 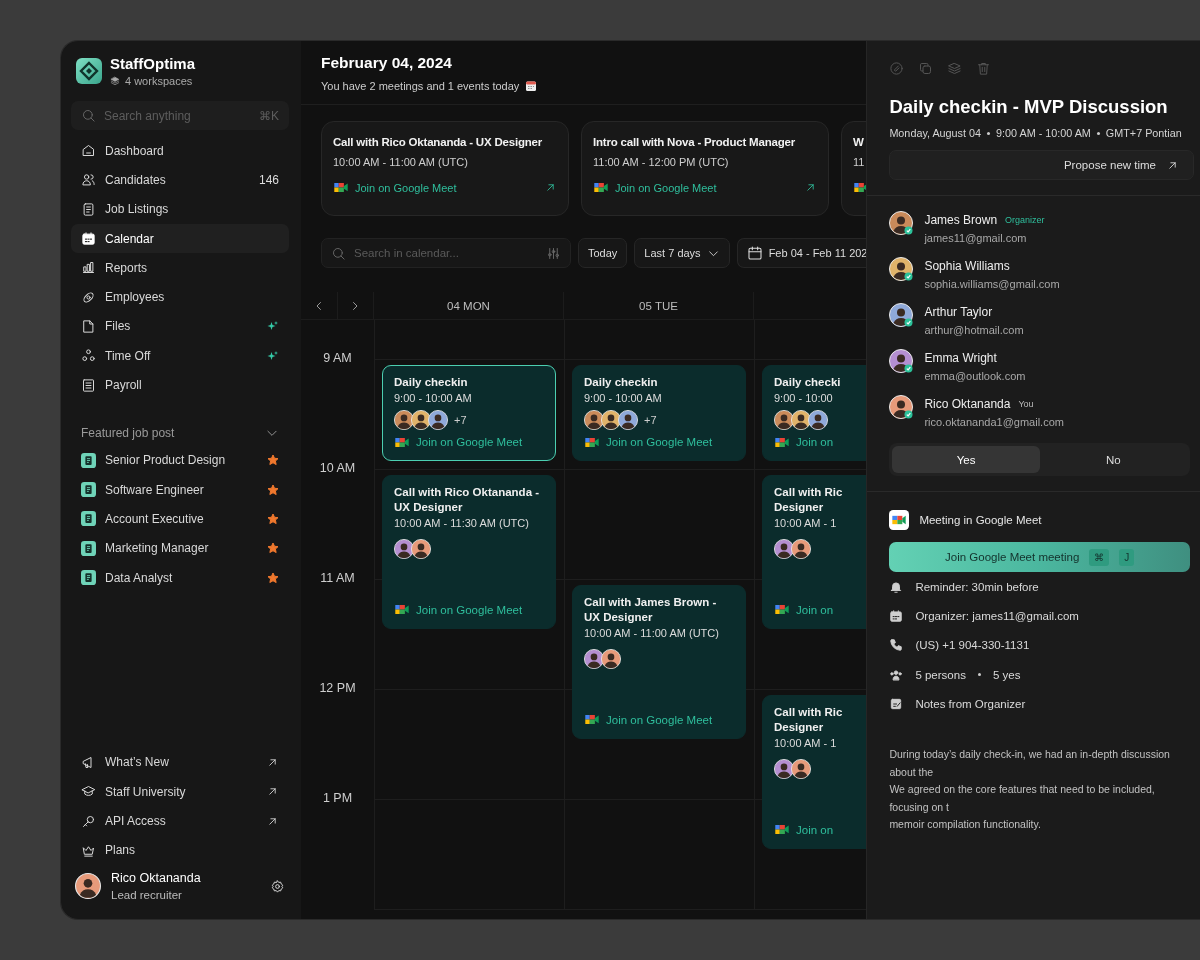 I want to click on shortcut-hint: ⌘K, so click(x=269, y=115).